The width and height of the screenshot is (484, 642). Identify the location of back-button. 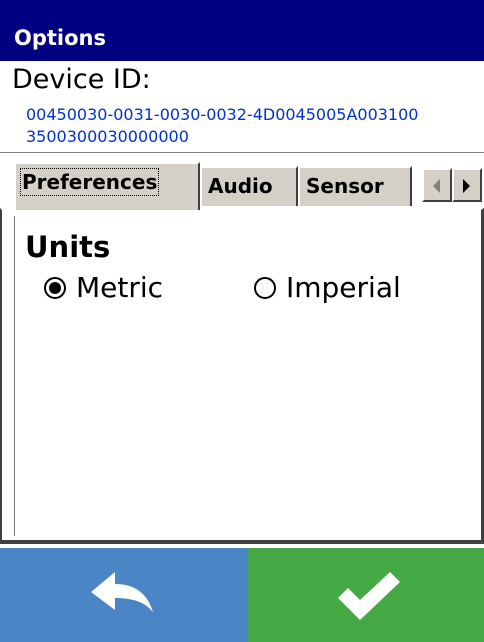
(124, 595).